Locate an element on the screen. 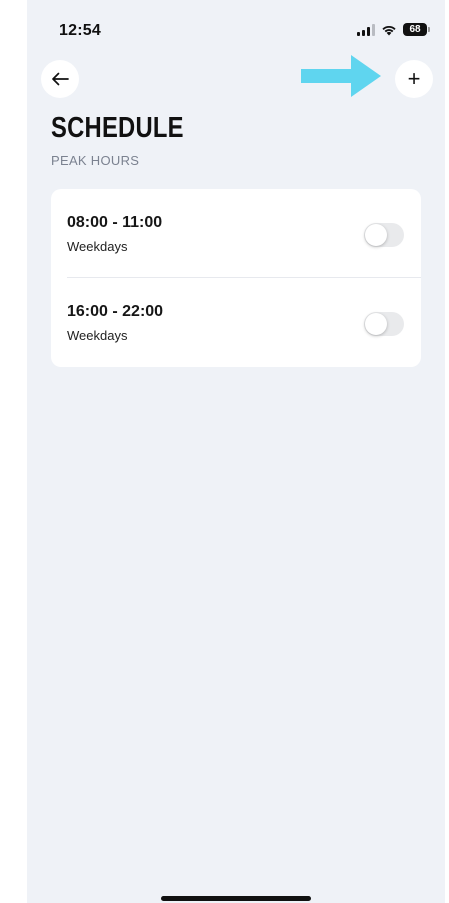  add-schedule-button: + is located at coordinates (414, 79).